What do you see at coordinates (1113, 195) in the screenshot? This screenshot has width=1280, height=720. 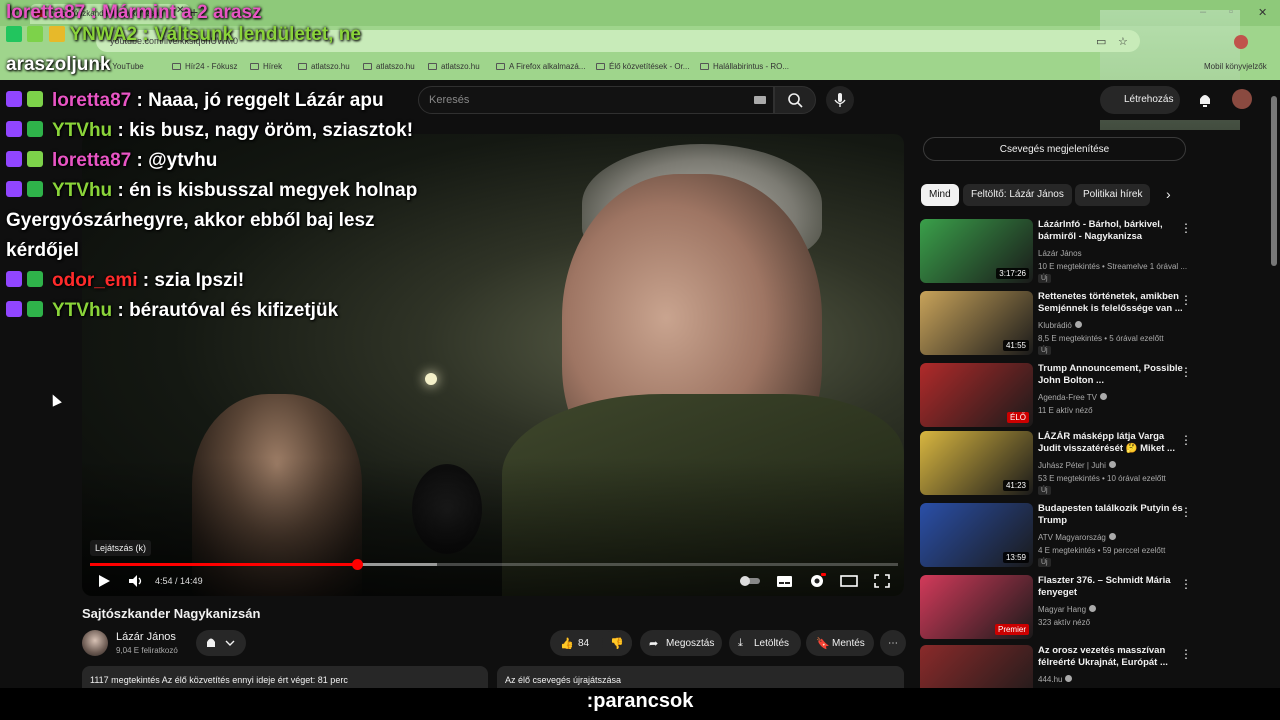 I see `chip-political-news: Politikai hírek` at bounding box center [1113, 195].